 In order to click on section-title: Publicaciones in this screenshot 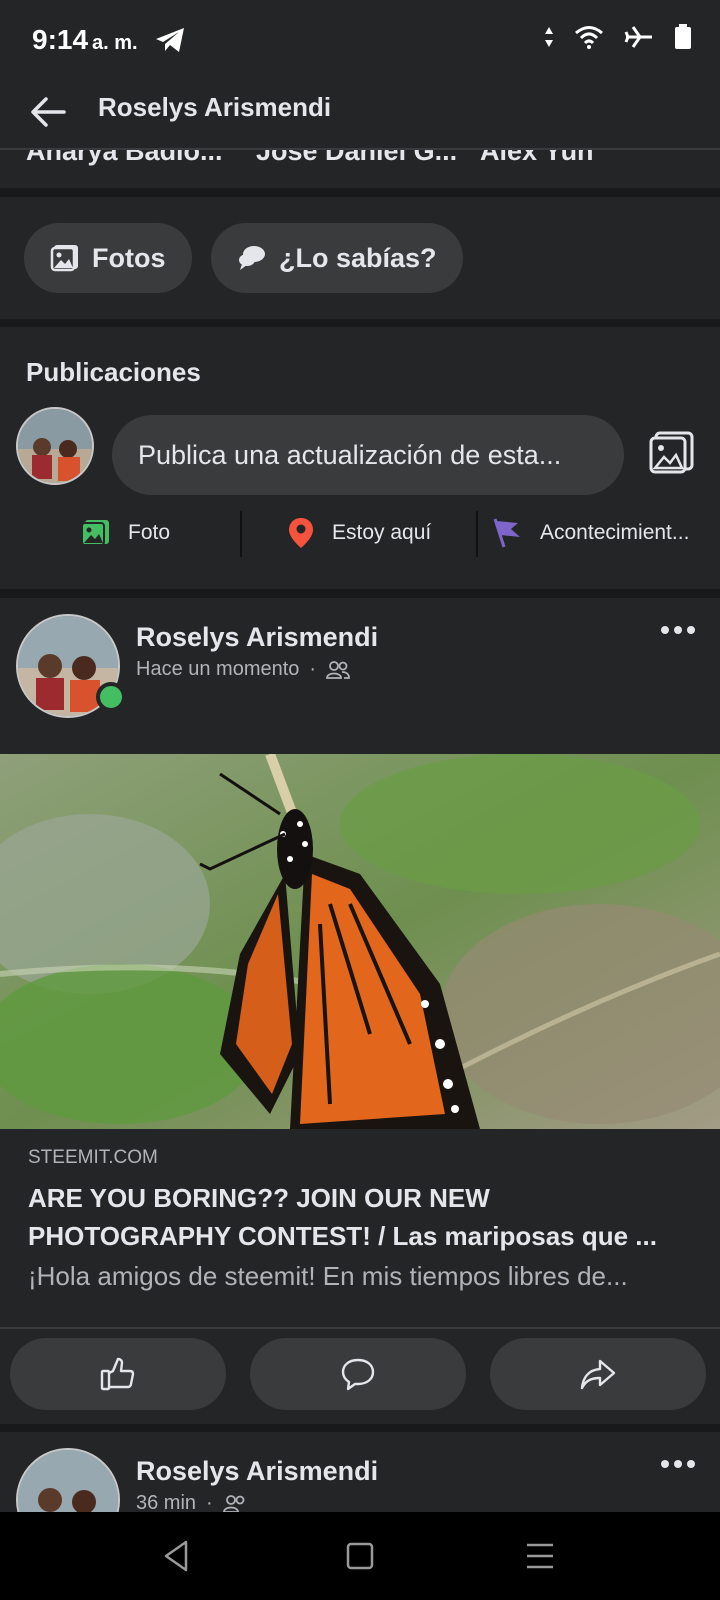, I will do `click(113, 372)`.